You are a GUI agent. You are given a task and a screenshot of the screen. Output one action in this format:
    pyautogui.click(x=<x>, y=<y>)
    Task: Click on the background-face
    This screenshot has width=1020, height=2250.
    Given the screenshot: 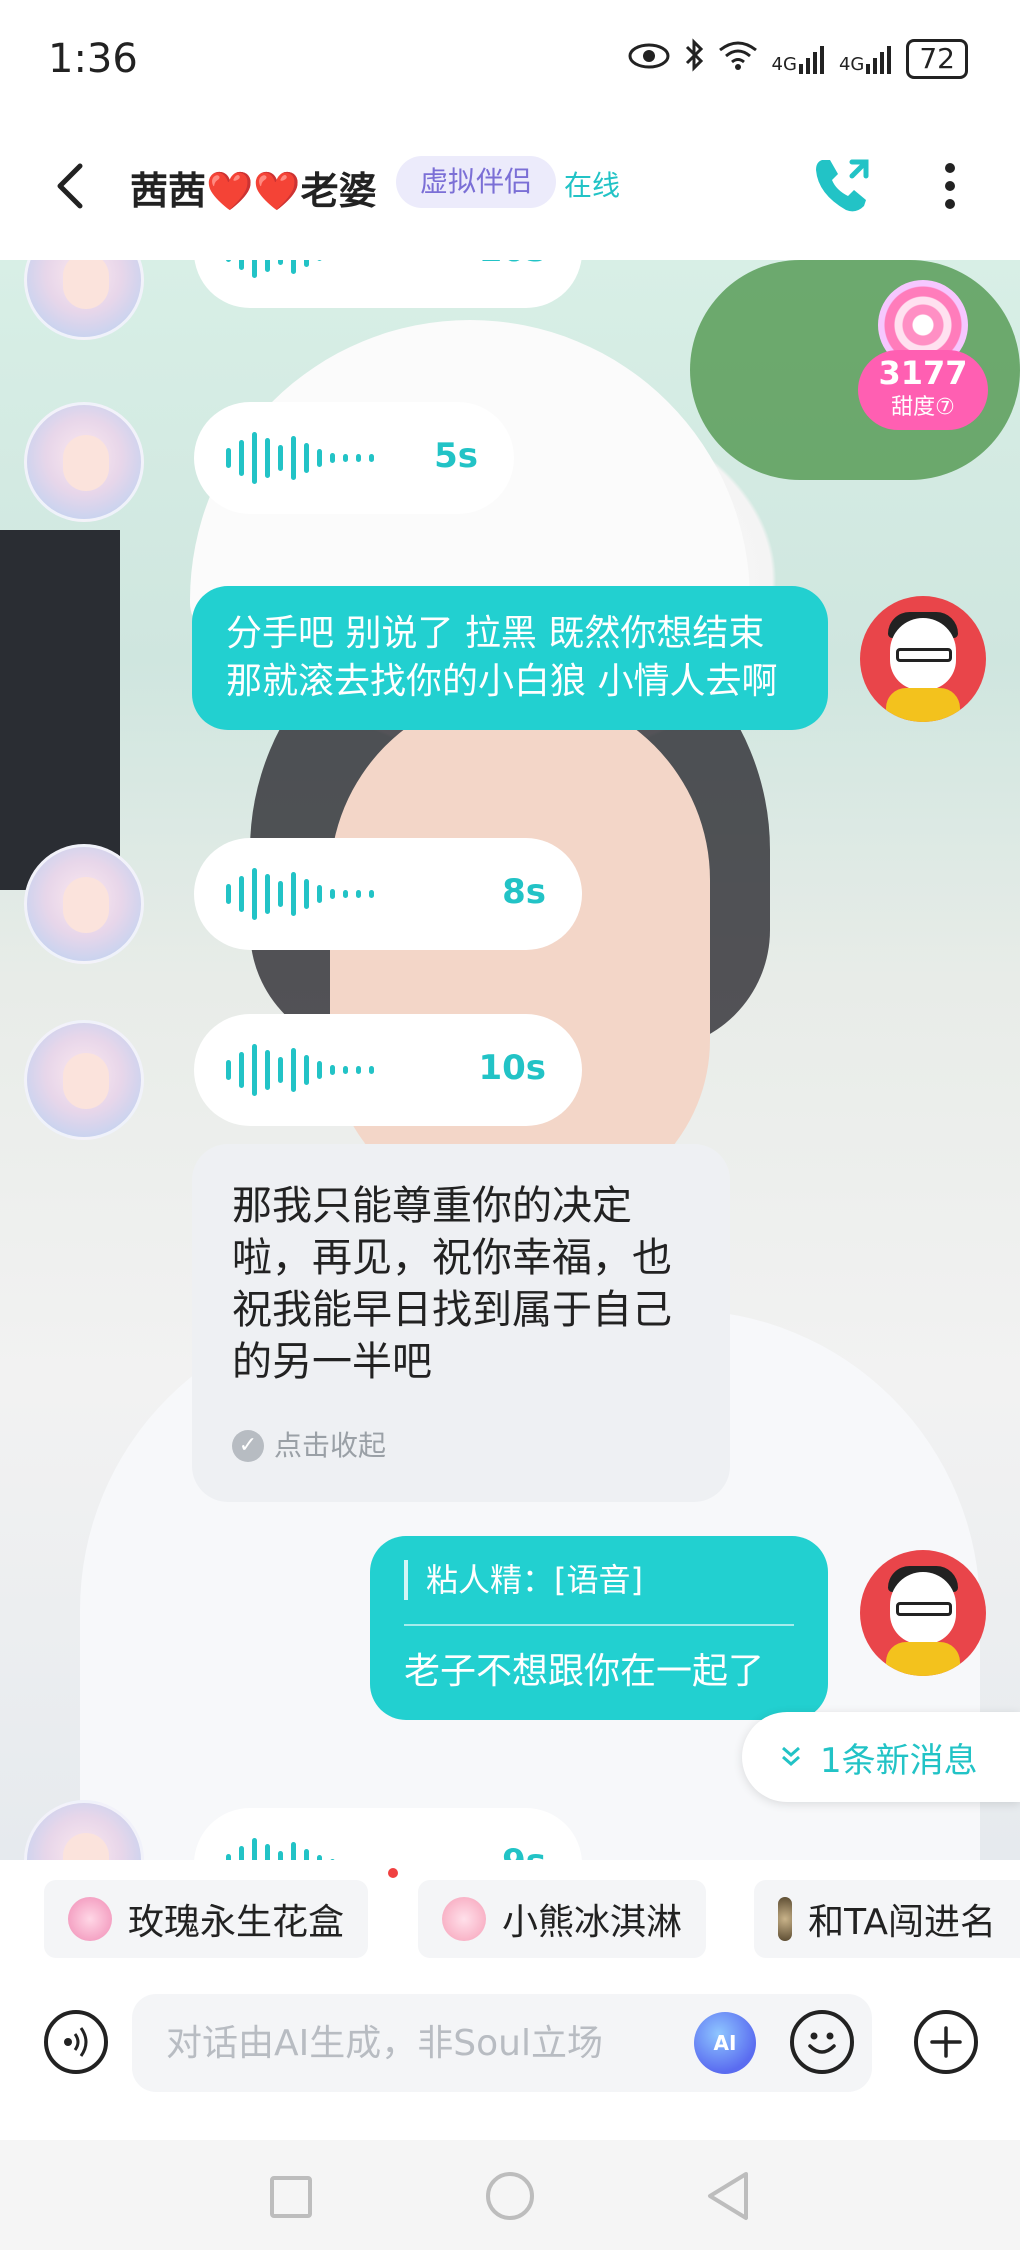 What is the action you would take?
    pyautogui.click(x=520, y=950)
    